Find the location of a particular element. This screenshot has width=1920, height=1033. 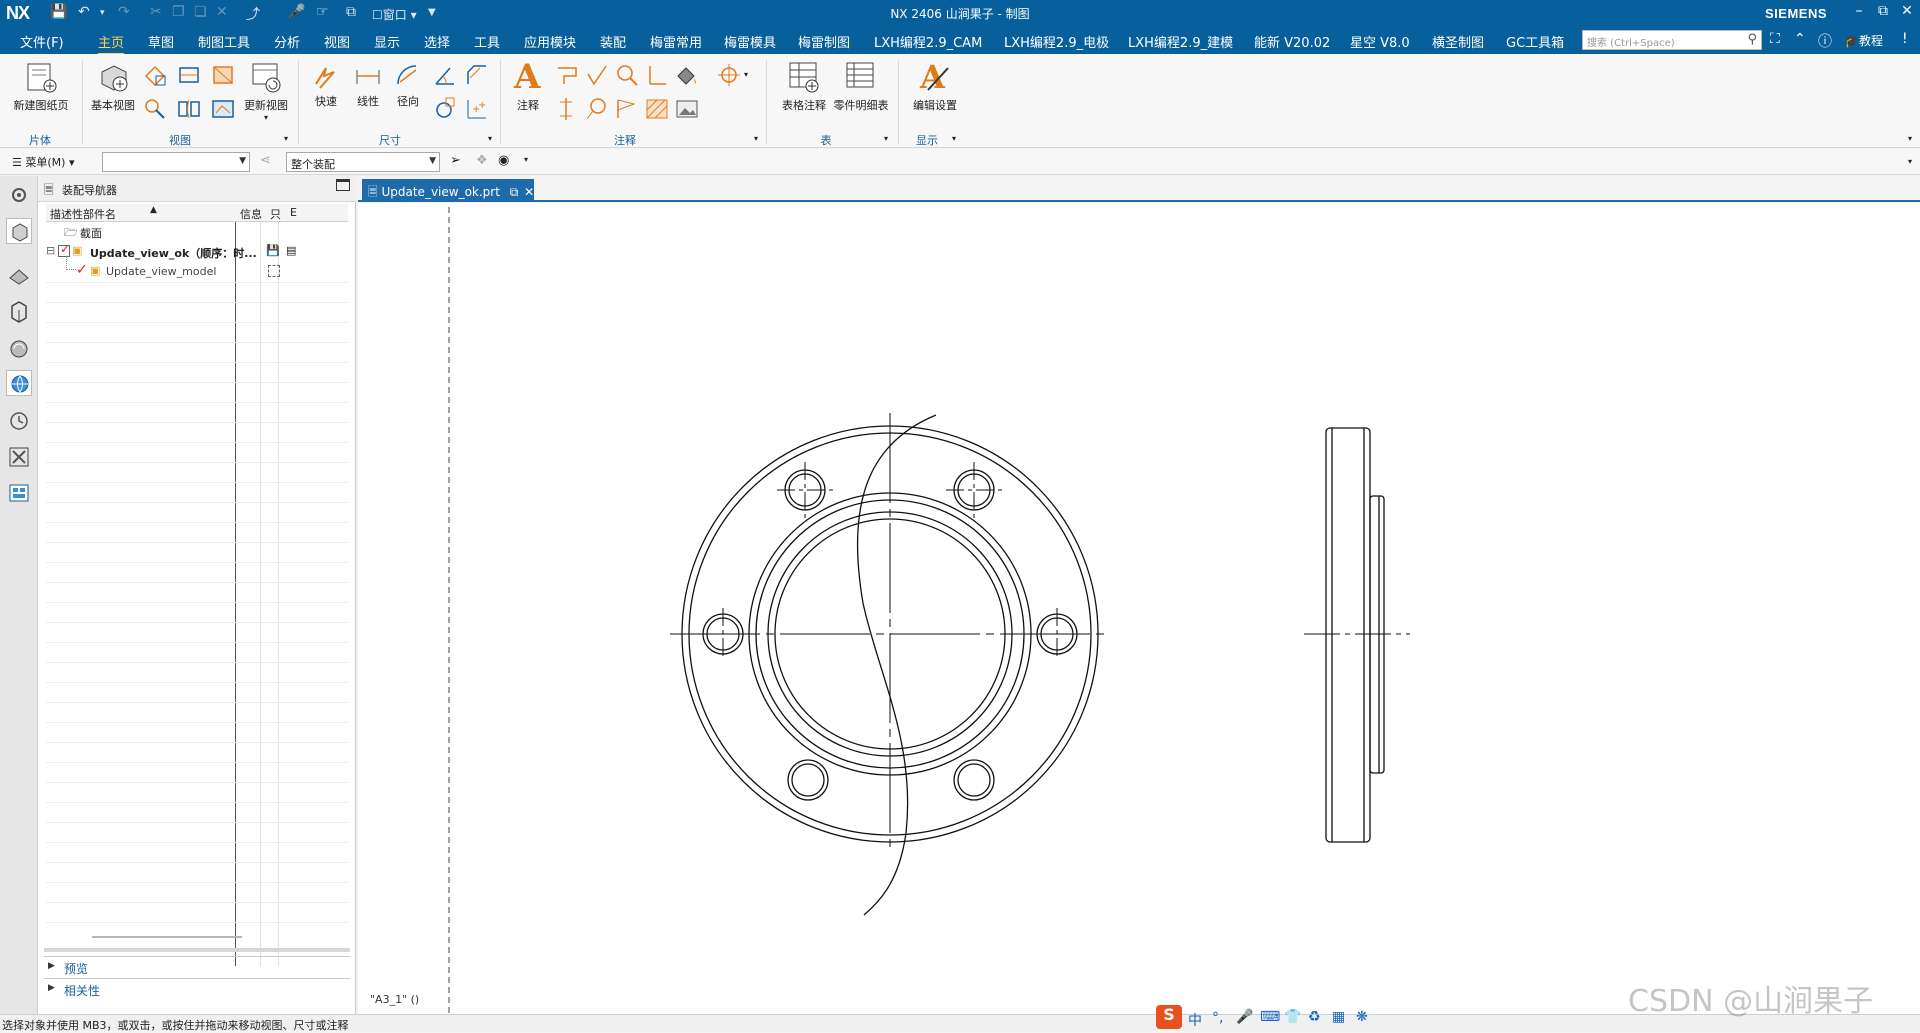

undock-icon: ⧉ is located at coordinates (514, 192).